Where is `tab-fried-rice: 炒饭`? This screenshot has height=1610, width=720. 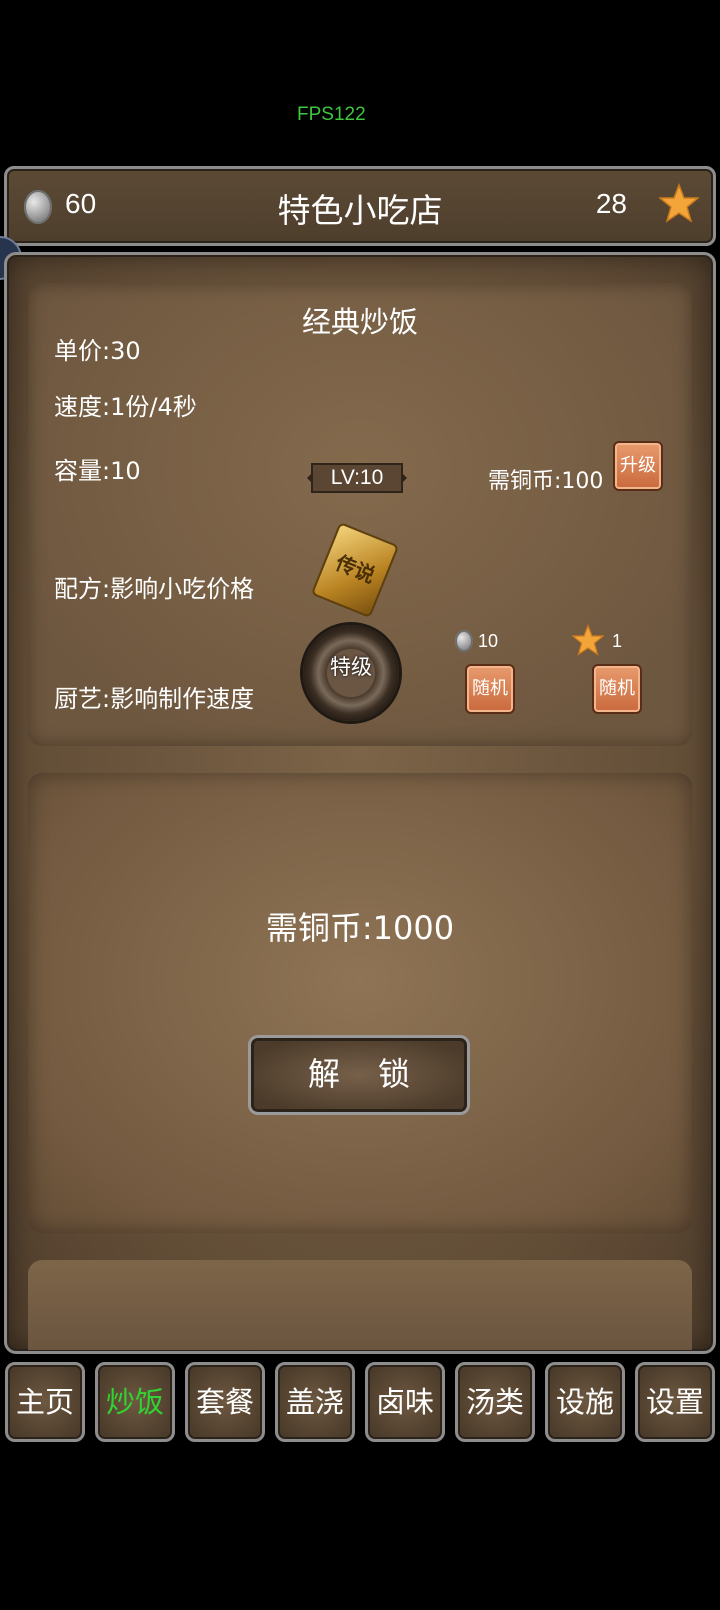
tab-fried-rice: 炒饭 is located at coordinates (135, 1402).